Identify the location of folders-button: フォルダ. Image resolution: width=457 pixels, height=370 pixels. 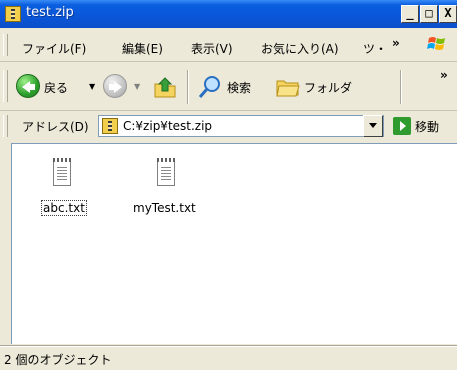
(313, 87).